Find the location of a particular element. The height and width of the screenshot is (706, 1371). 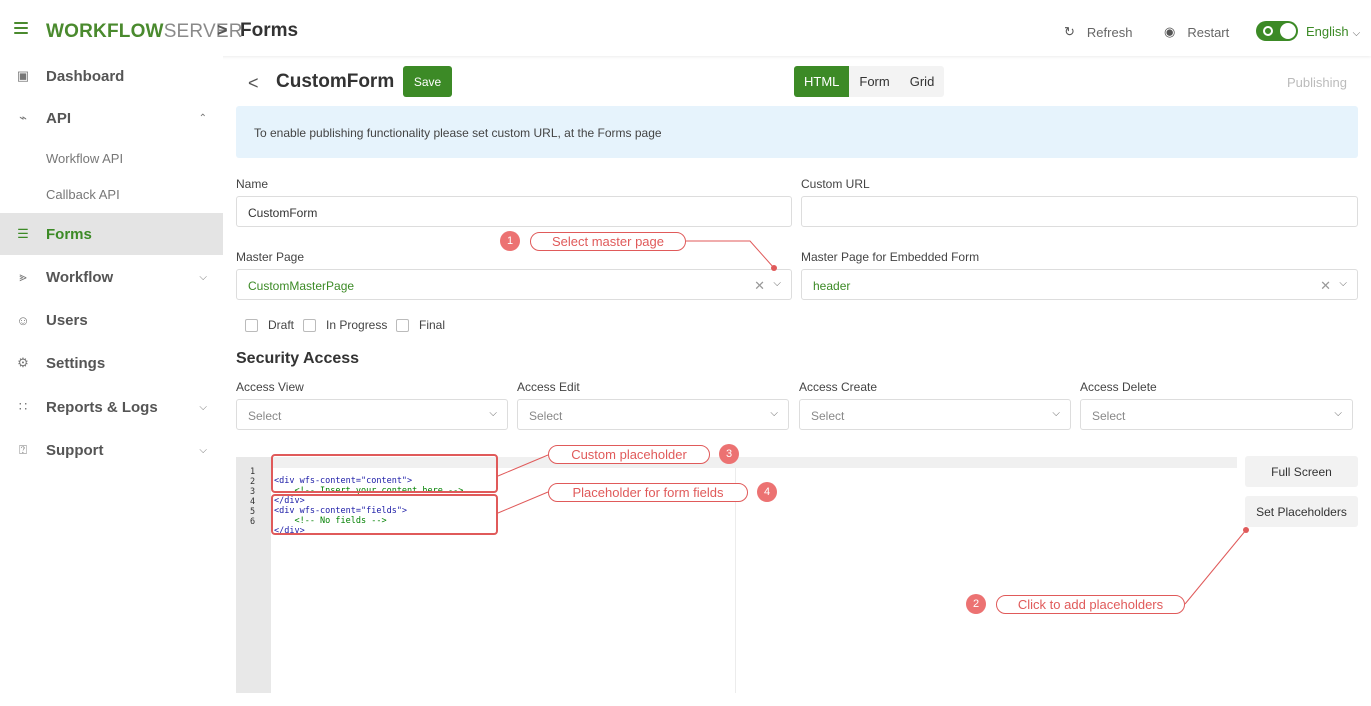

access-edit-select: Select ⌵ is located at coordinates (653, 414).